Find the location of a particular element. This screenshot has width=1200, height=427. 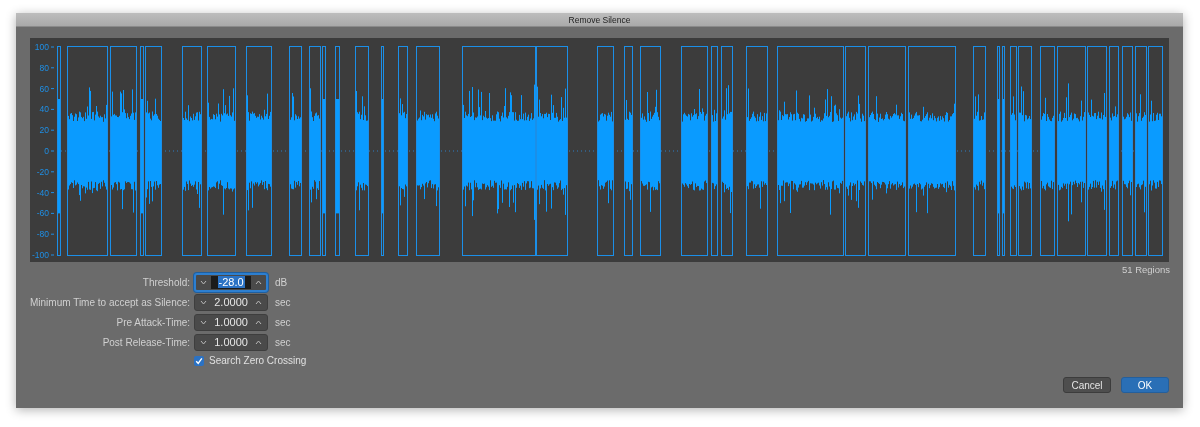

cancel-button: Cancel is located at coordinates (1087, 385).